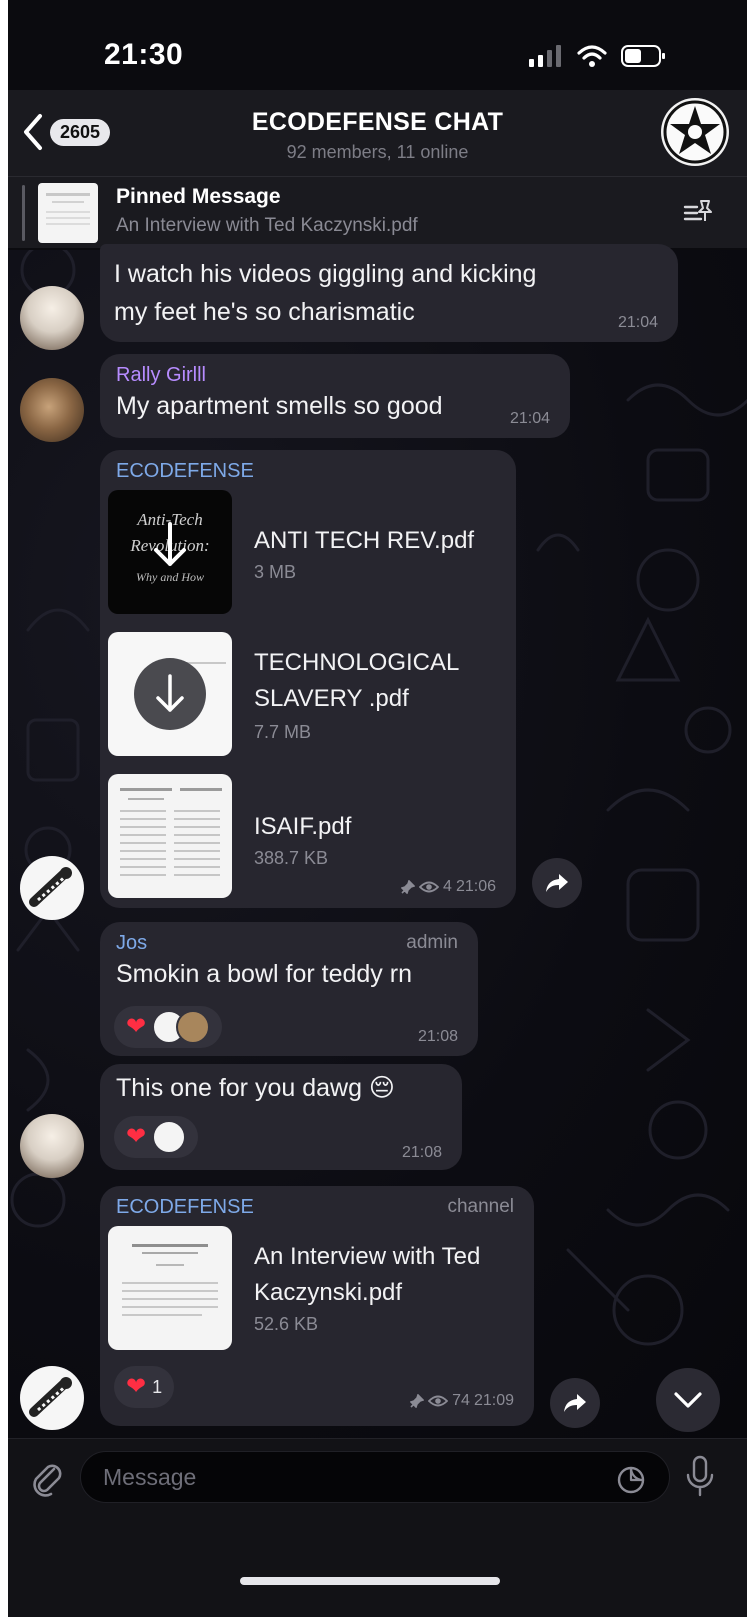 Image resolution: width=755 pixels, height=1617 pixels. What do you see at coordinates (357, 662) in the screenshot?
I see `file-name: TECHNOLOGICAL` at bounding box center [357, 662].